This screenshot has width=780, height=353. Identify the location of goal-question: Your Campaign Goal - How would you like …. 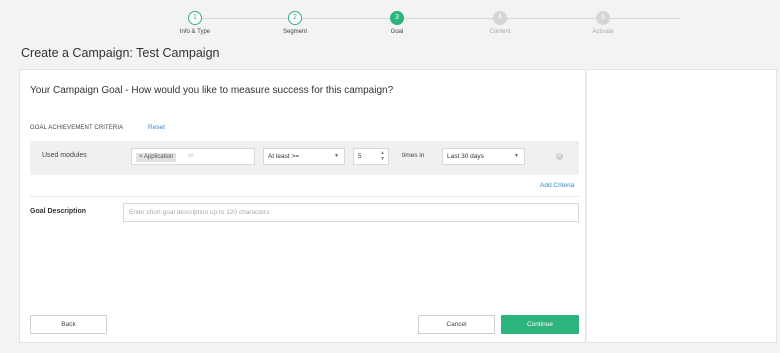
(212, 90).